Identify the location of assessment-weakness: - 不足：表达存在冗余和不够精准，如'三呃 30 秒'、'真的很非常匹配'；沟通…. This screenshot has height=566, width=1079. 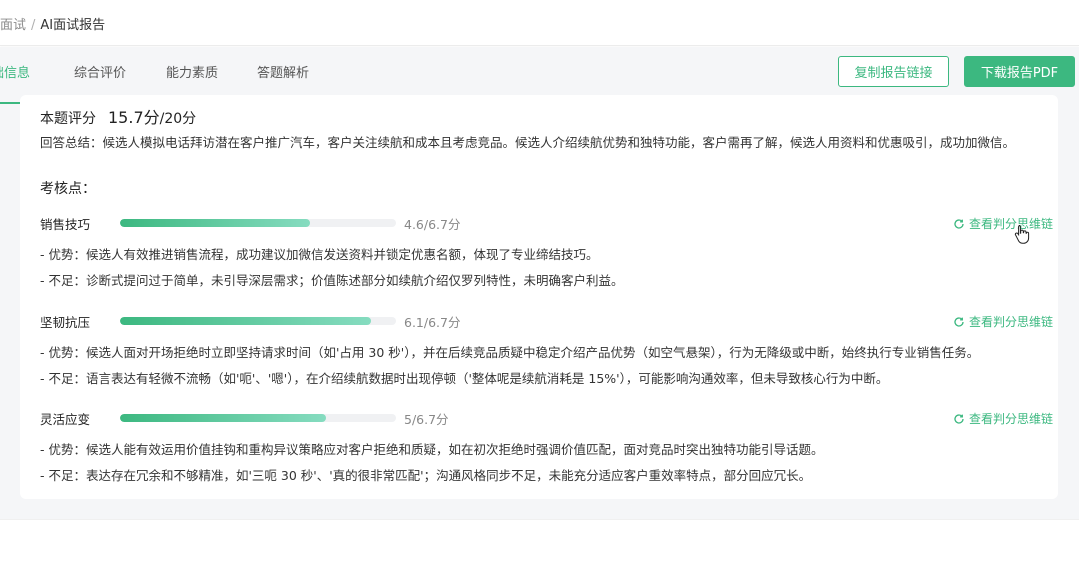
(426, 475).